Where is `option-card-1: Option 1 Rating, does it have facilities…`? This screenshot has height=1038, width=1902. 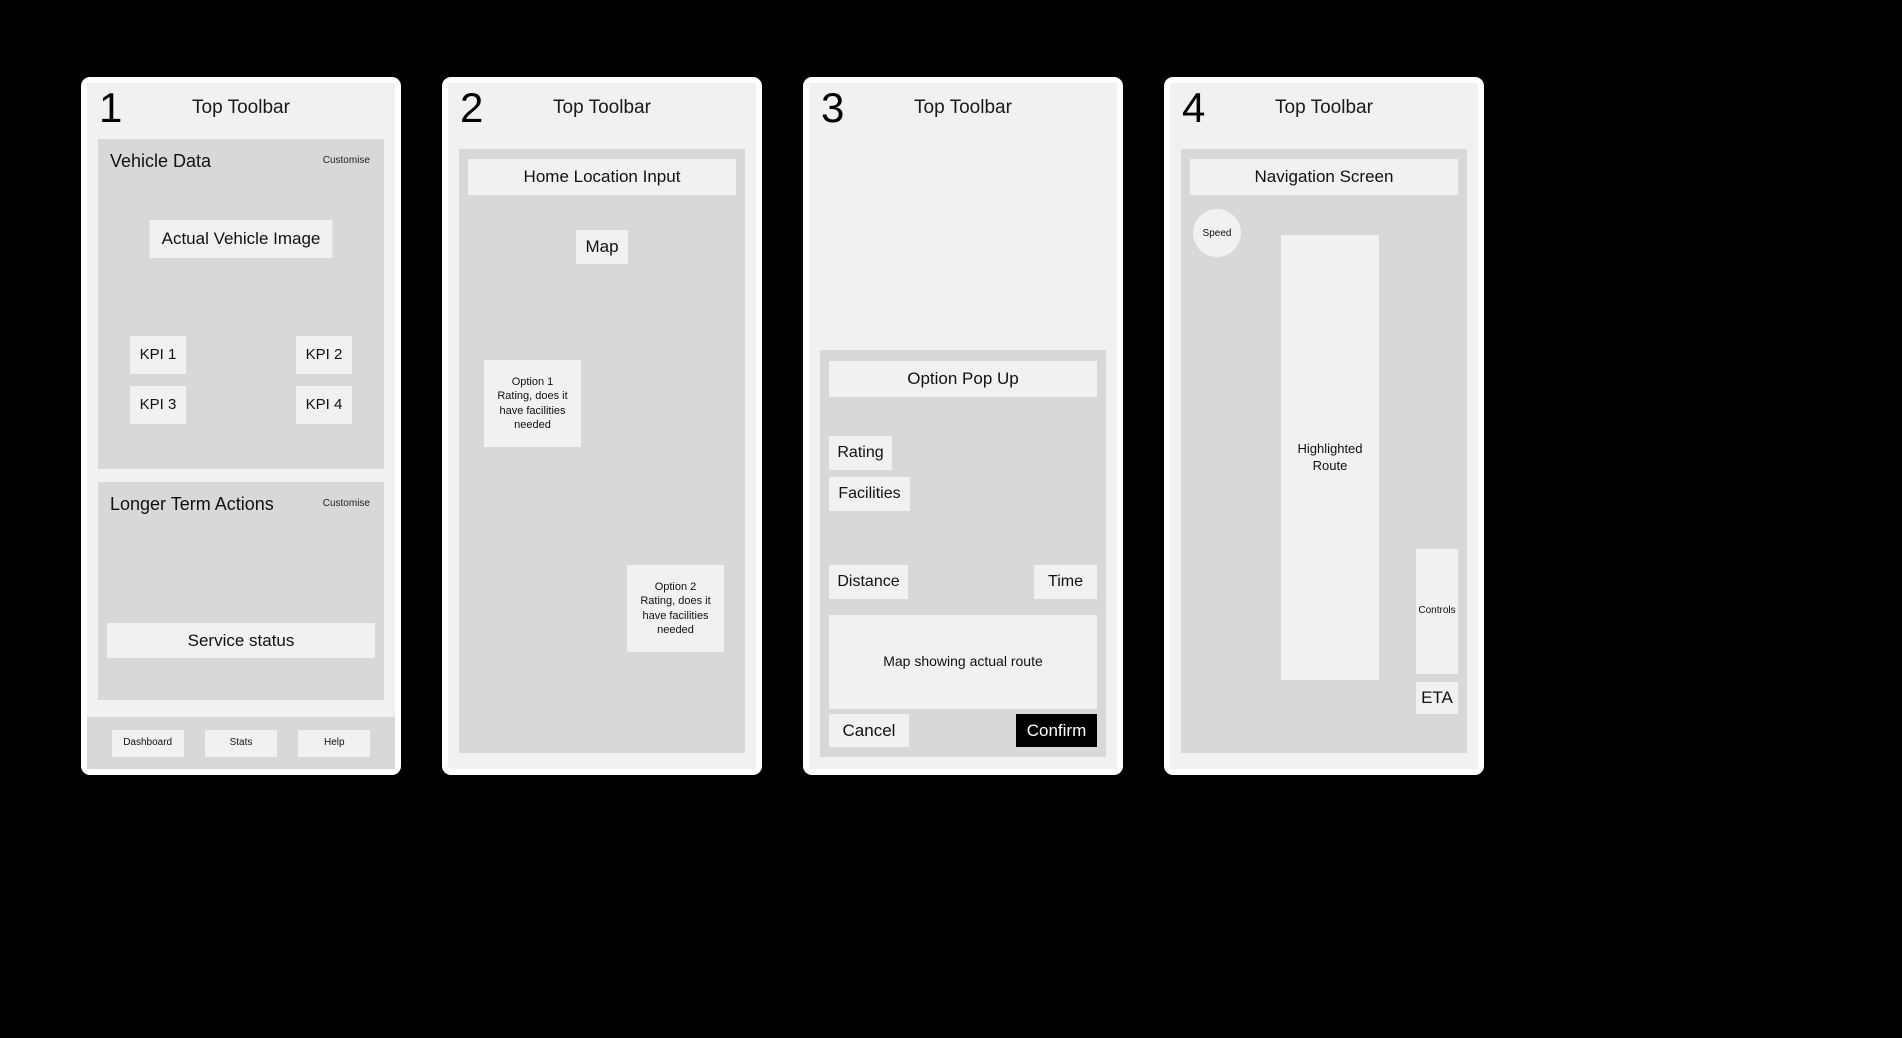 option-card-1: Option 1 Rating, does it have facilities… is located at coordinates (532, 403).